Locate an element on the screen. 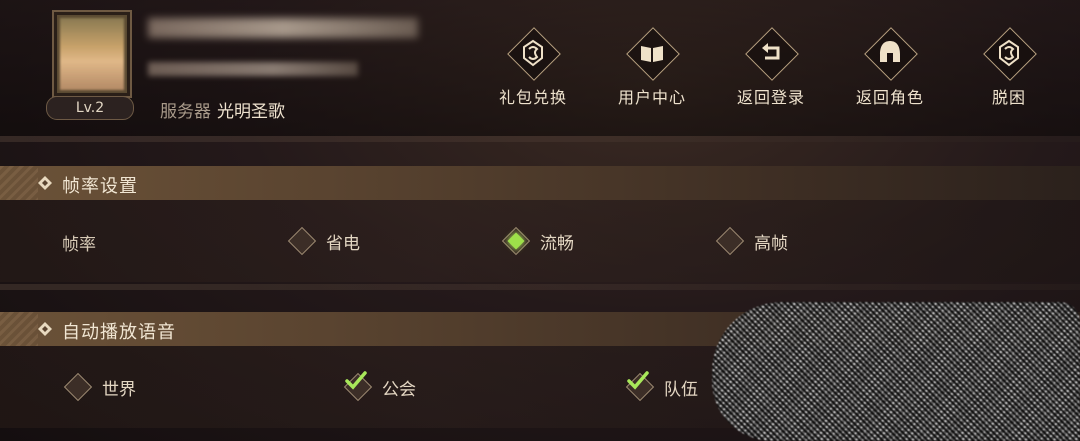 Image resolution: width=1080 pixels, height=441 pixels. server-label: 服务器 is located at coordinates (185, 112).